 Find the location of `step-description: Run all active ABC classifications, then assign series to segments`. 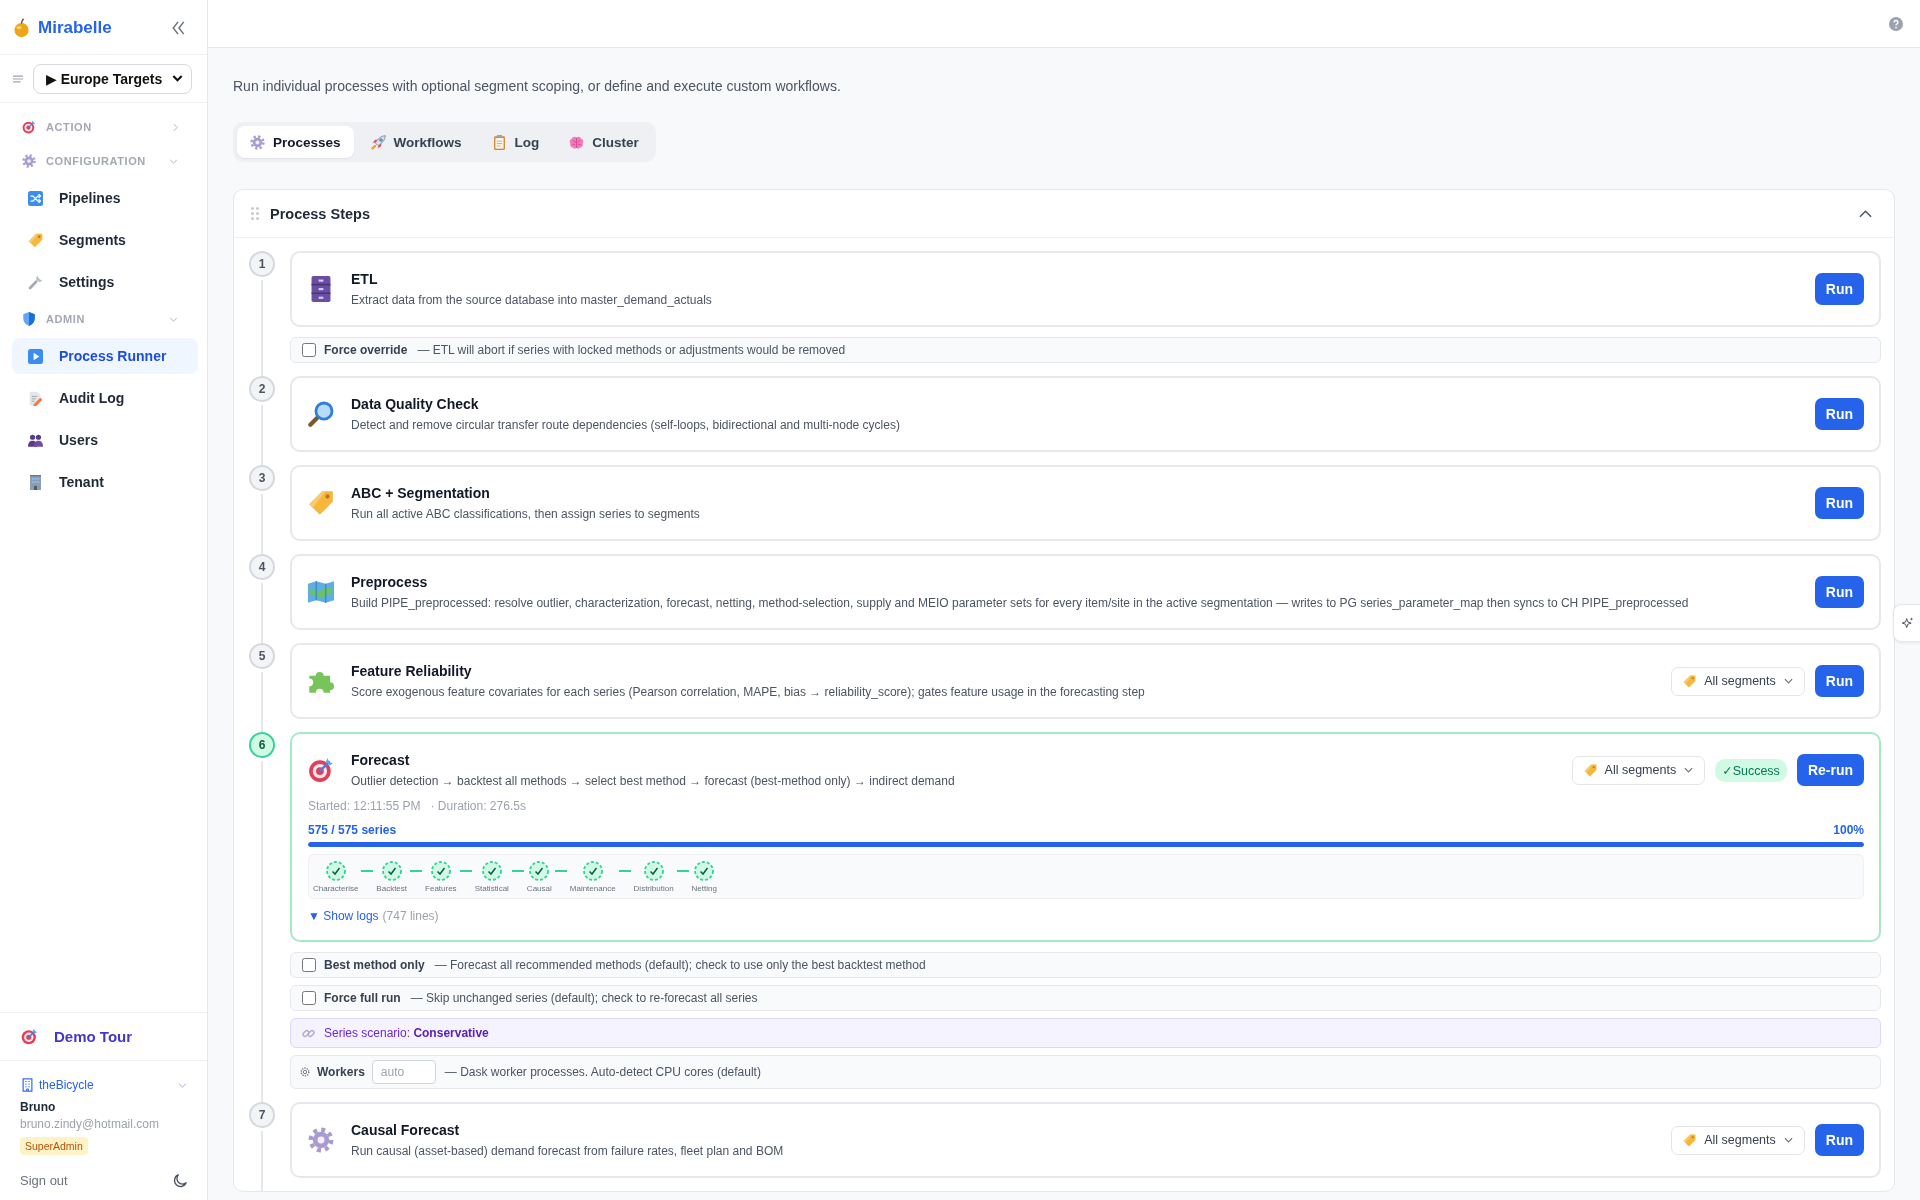

step-description: Run all active ABC classifications, then assign series to segments is located at coordinates (526, 514).